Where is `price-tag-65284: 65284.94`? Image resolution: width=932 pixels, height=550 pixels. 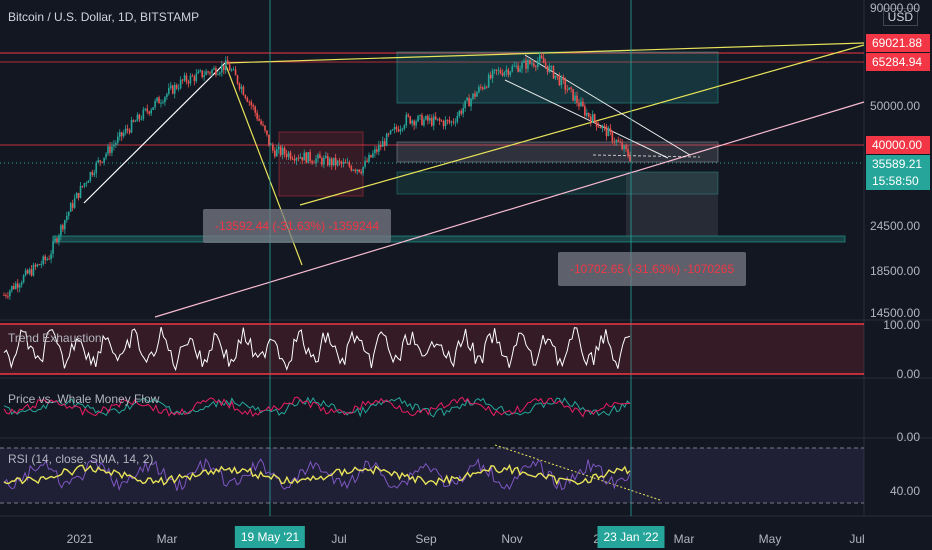 price-tag-65284: 65284.94 is located at coordinates (898, 62).